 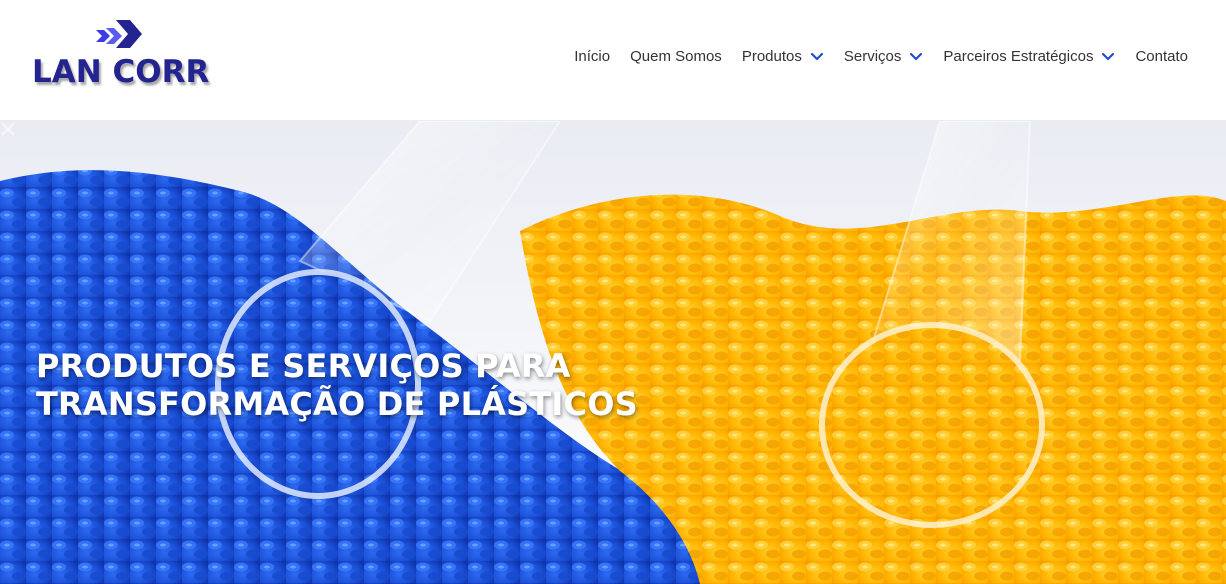 I want to click on nav-item-contato: Contato, so click(x=1161, y=56).